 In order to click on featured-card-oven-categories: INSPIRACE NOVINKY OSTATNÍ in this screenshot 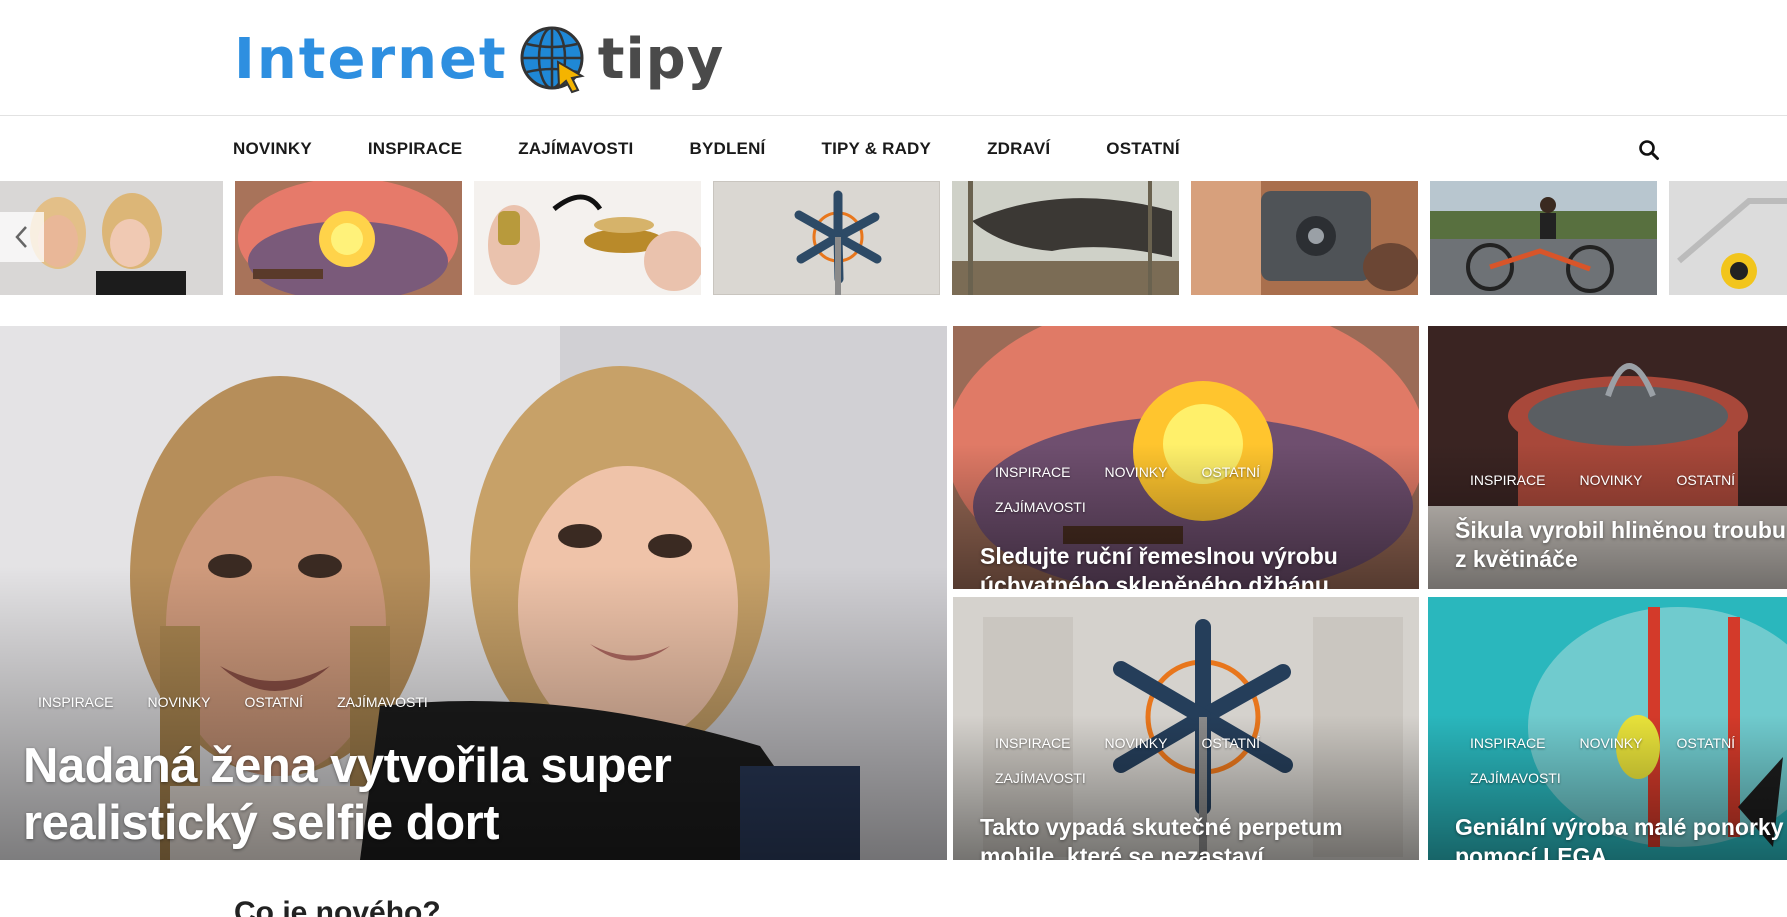, I will do `click(1628, 489)`.